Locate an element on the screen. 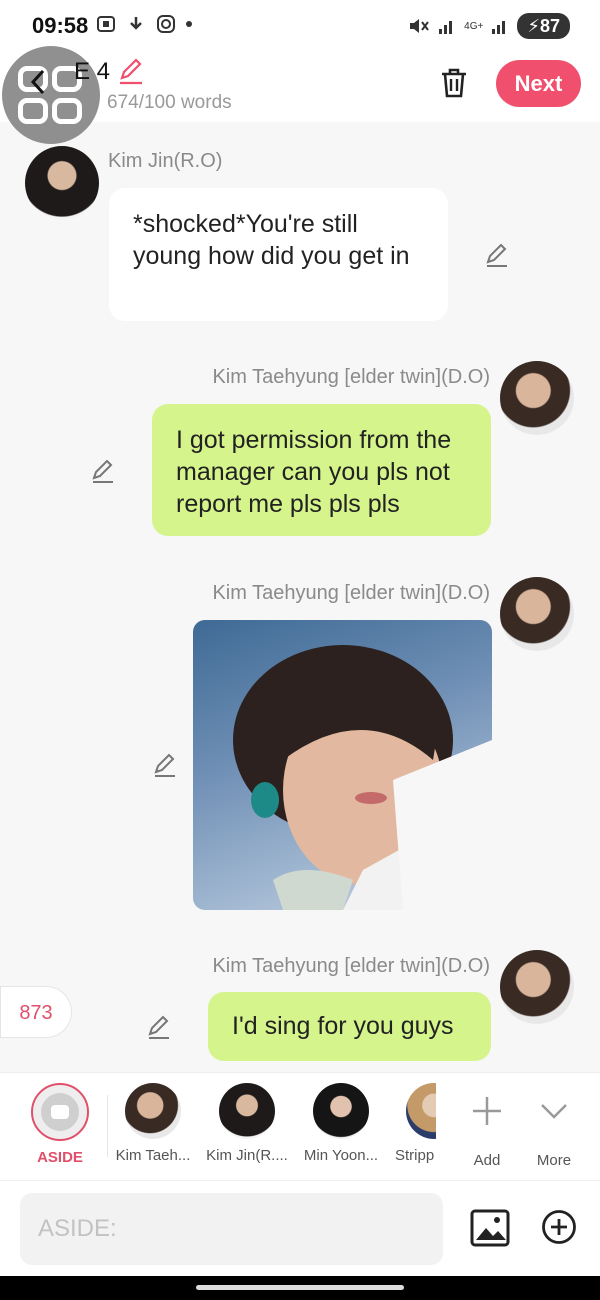 The image size is (600, 1300). instagram-icon is located at coordinates (166, 24).